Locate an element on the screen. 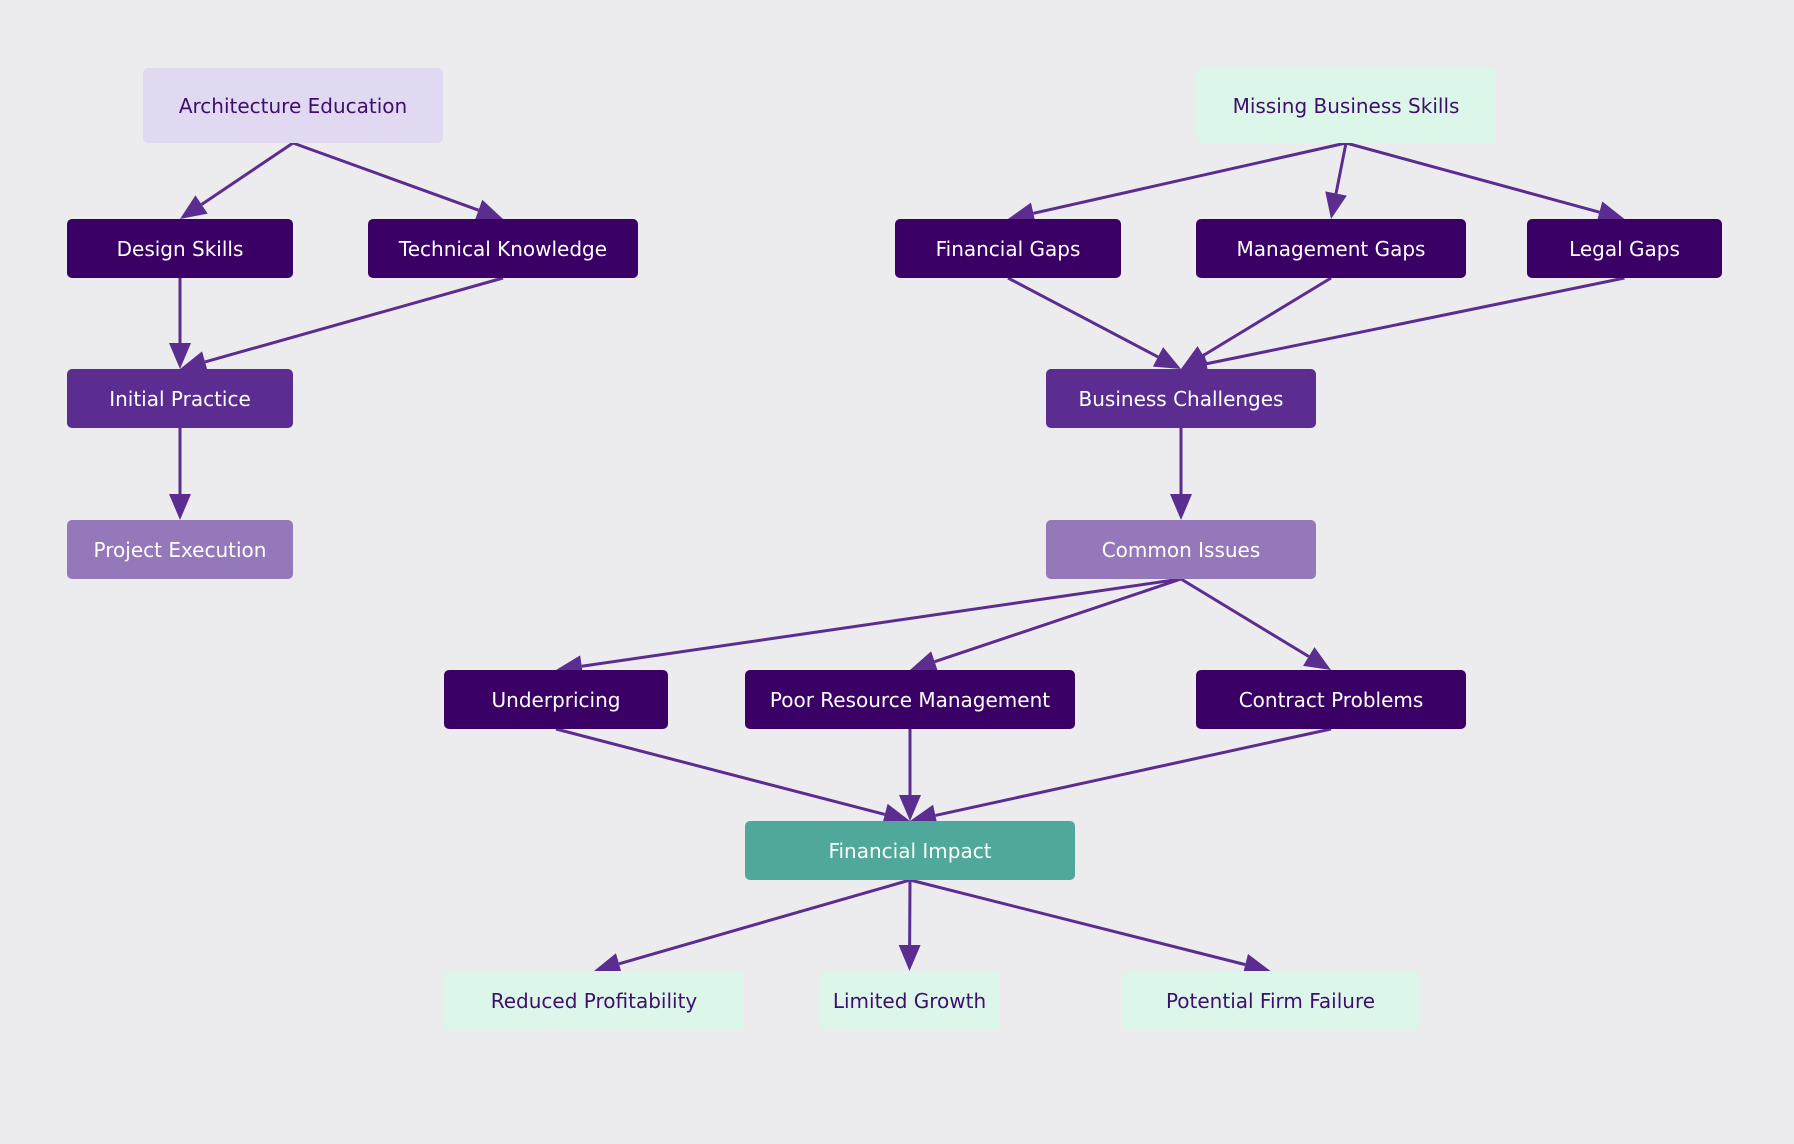 Image resolution: width=1794 pixels, height=1144 pixels. node-label: Limited Growth is located at coordinates (909, 1000).